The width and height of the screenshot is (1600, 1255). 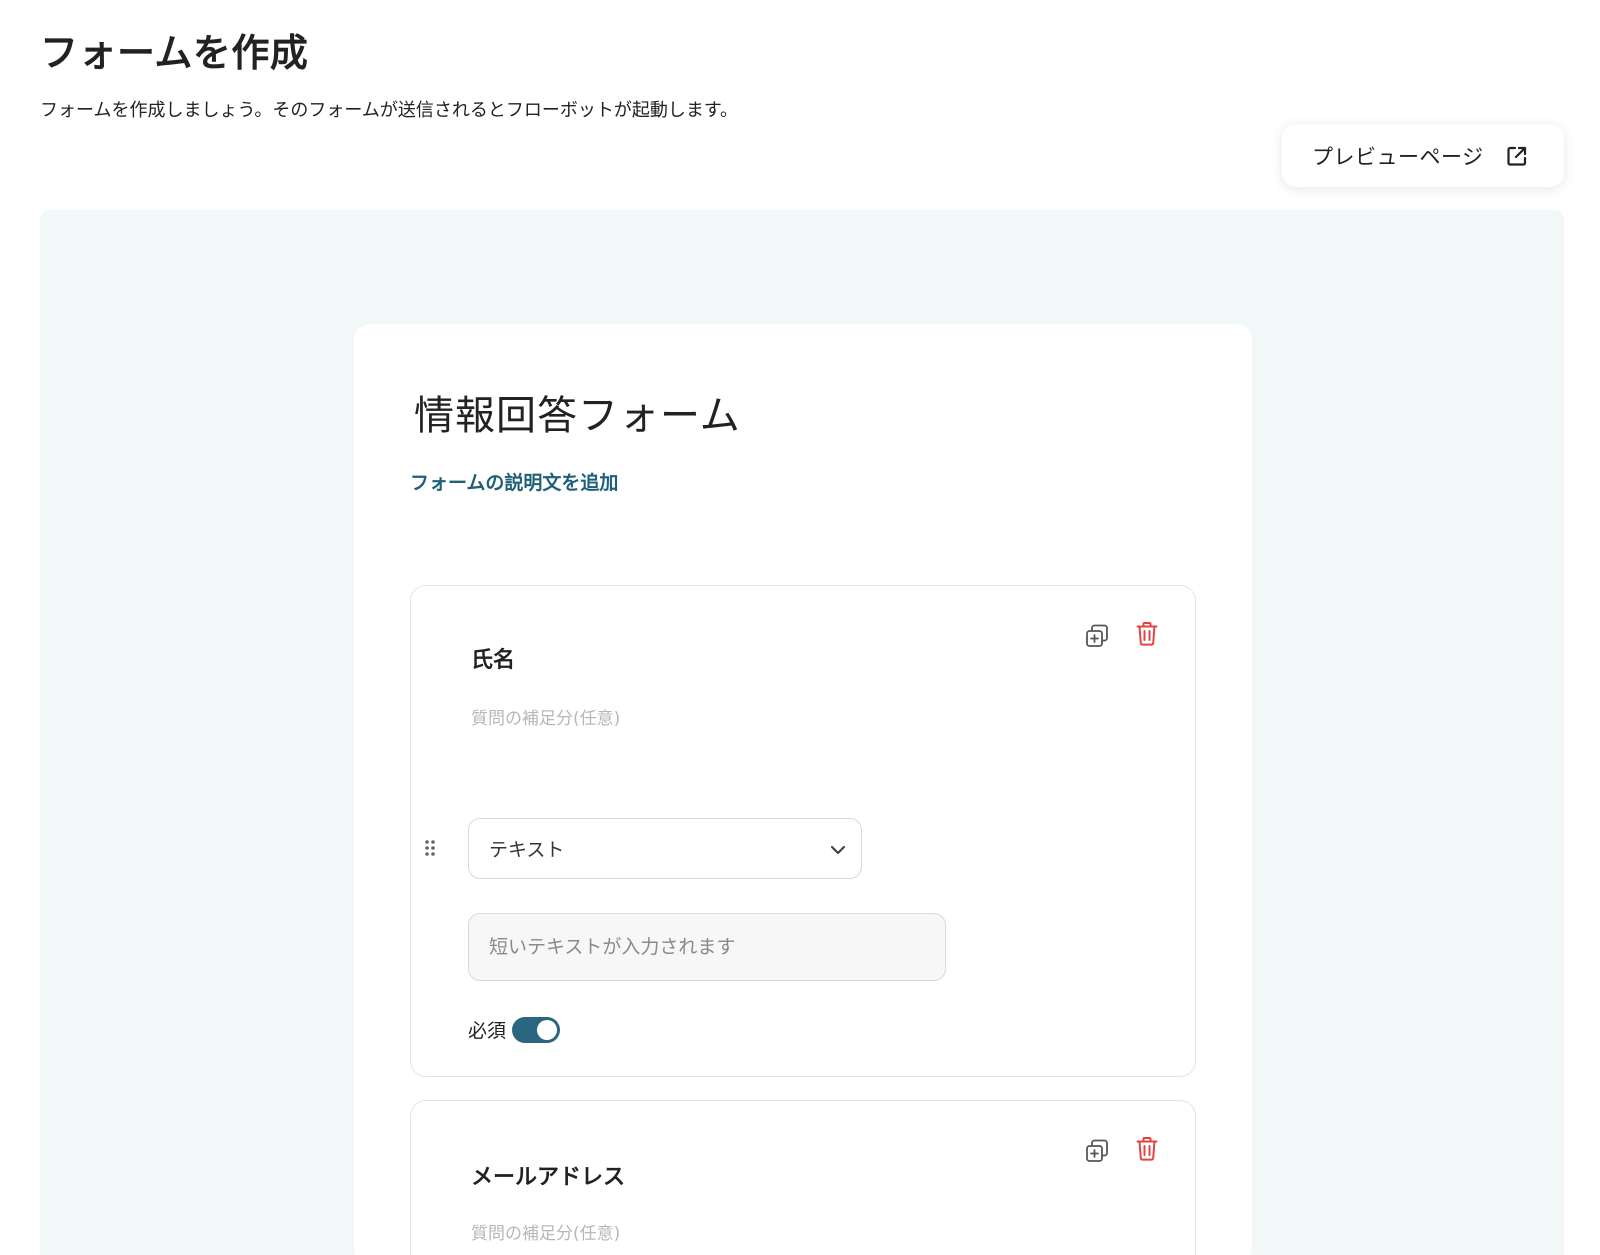 What do you see at coordinates (1398, 156) in the screenshot?
I see `preview-page-label: プレビューページ` at bounding box center [1398, 156].